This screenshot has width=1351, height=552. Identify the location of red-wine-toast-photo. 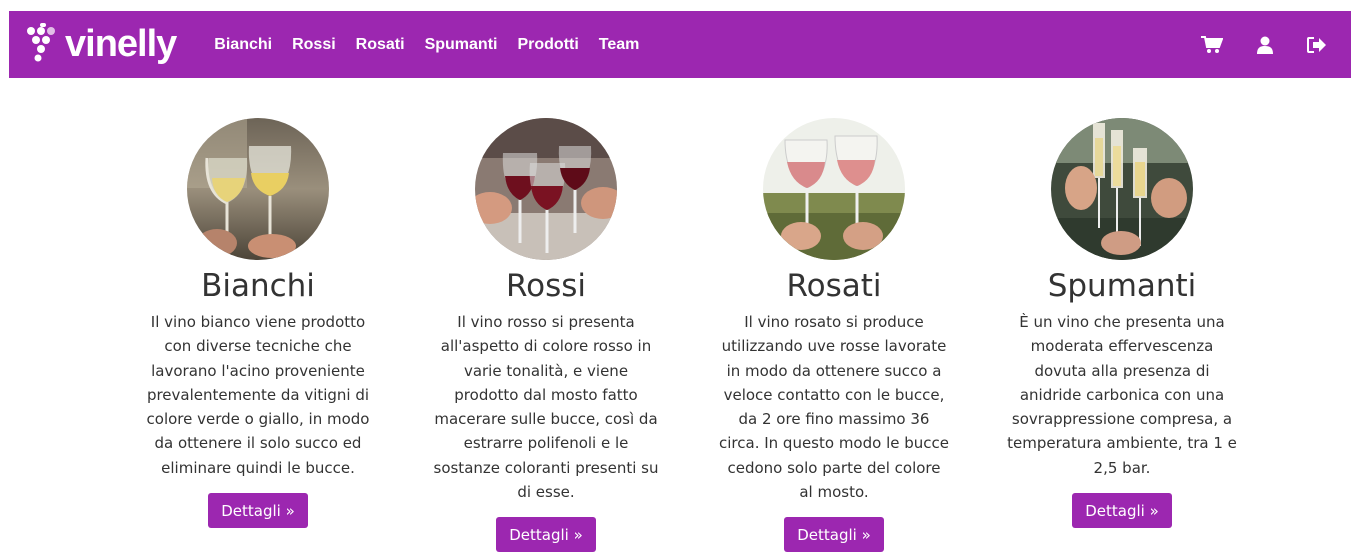
(546, 189).